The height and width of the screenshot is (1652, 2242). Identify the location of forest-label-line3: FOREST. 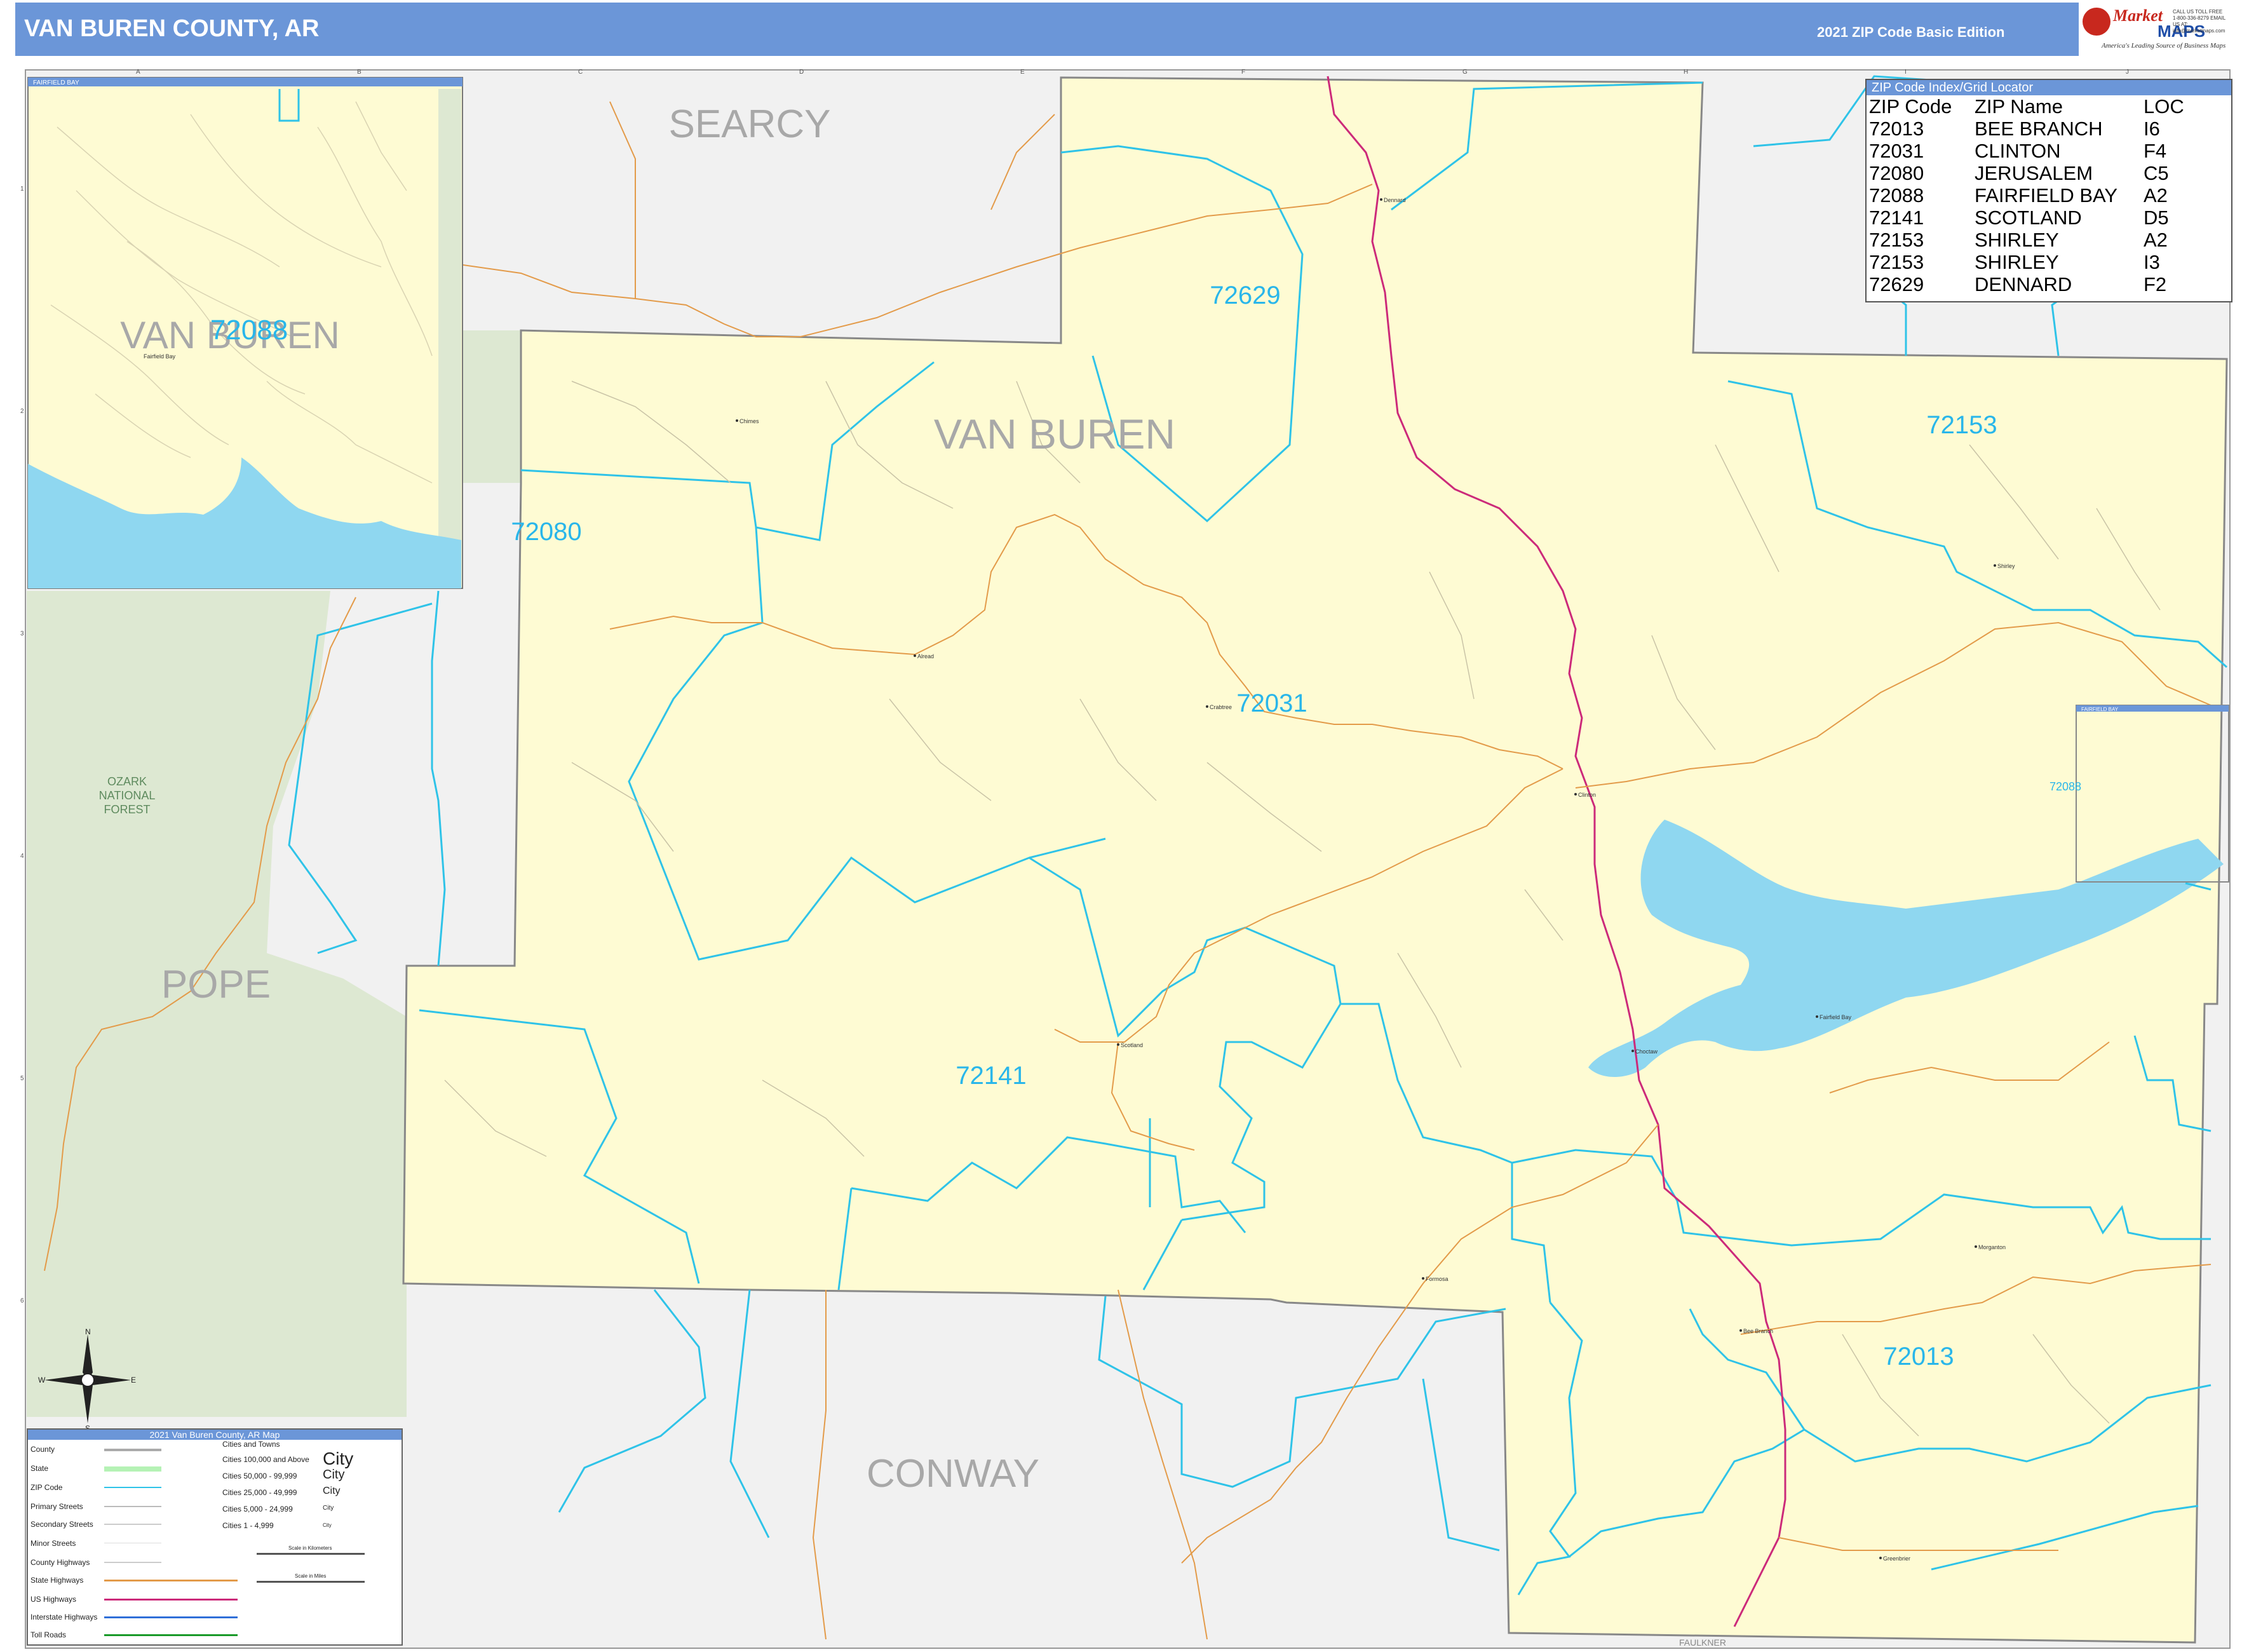
(127, 810).